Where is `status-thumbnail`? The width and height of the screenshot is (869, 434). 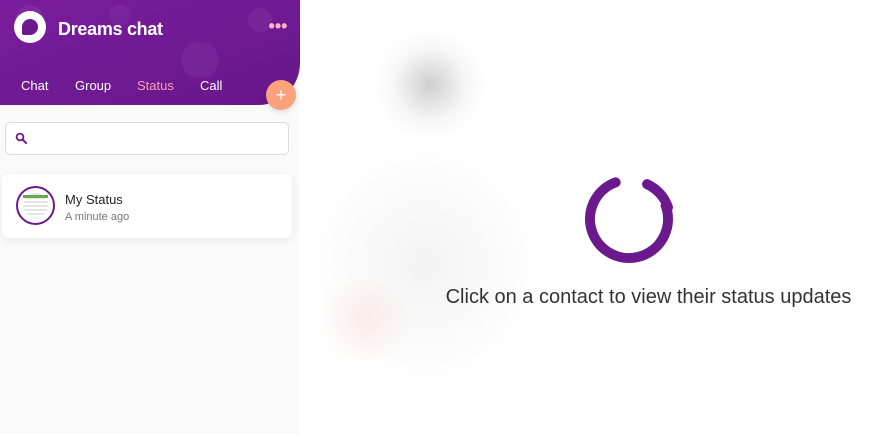
status-thumbnail is located at coordinates (35, 205).